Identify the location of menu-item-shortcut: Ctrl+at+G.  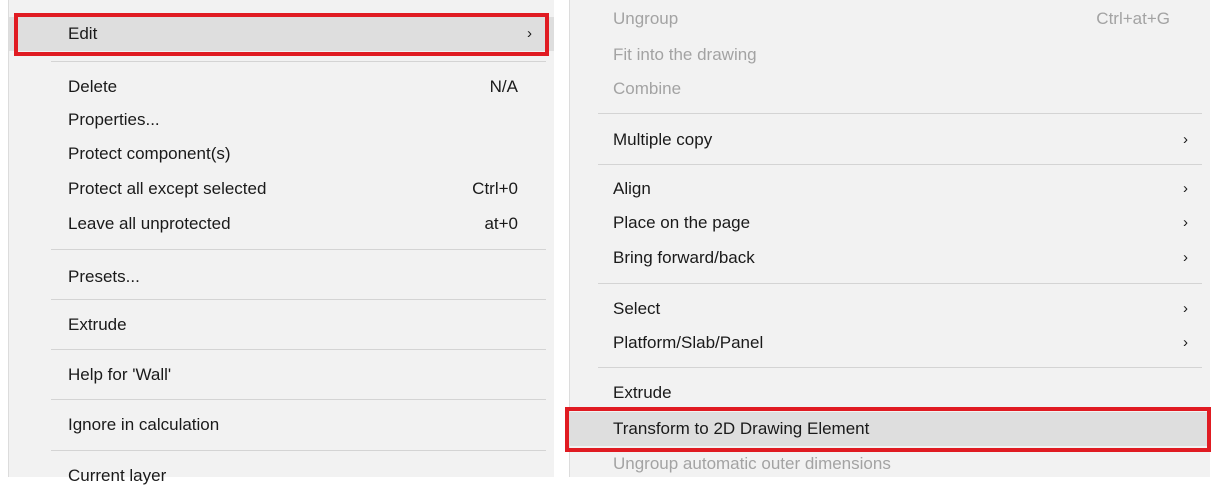
(1133, 18).